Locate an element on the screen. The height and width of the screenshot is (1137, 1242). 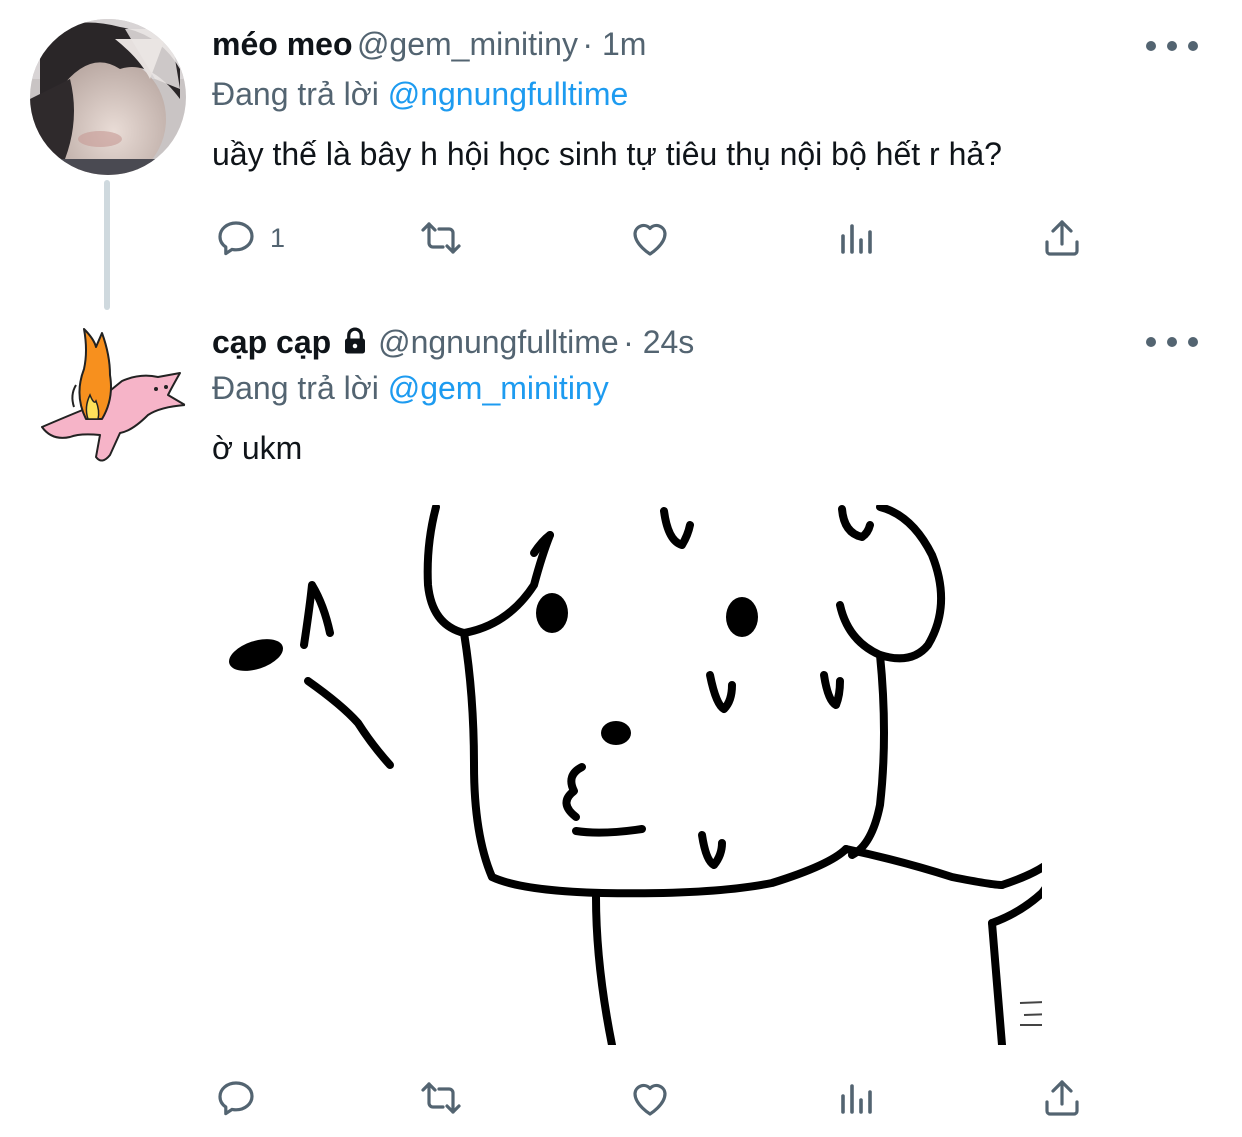
profile-photo is located at coordinates (108, 97).